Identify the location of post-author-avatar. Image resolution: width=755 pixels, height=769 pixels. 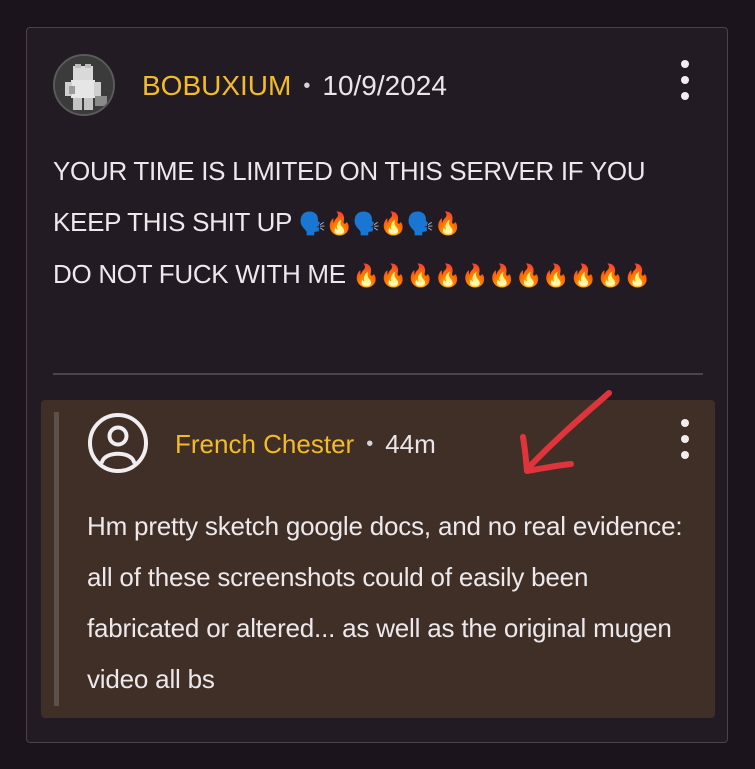
(84, 85).